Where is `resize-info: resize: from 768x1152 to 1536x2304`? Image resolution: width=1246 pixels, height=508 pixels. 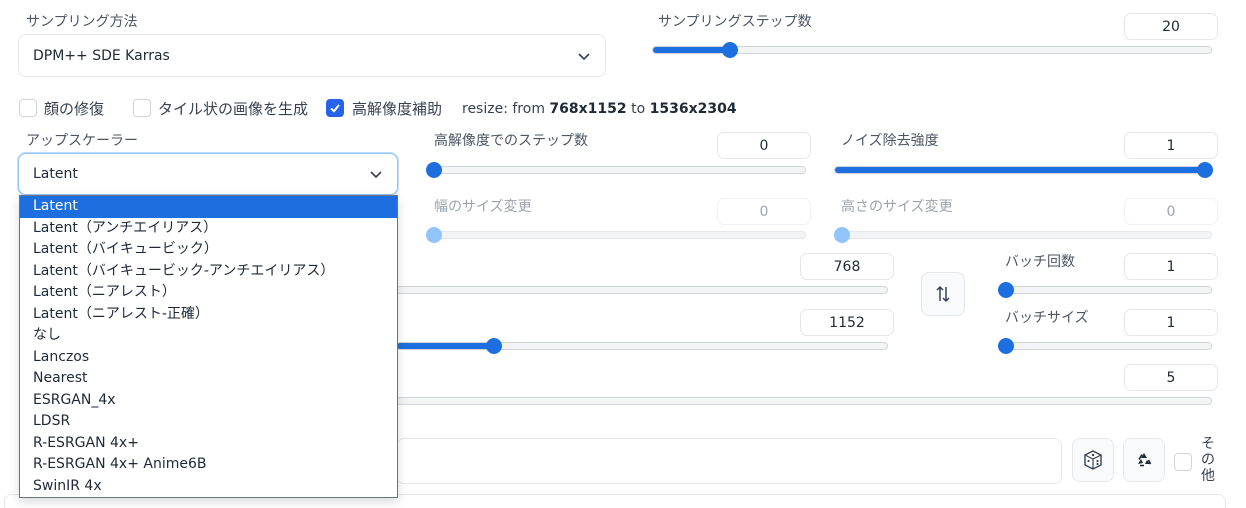
resize-info: resize: from 768x1152 to 1536x2304 is located at coordinates (599, 109).